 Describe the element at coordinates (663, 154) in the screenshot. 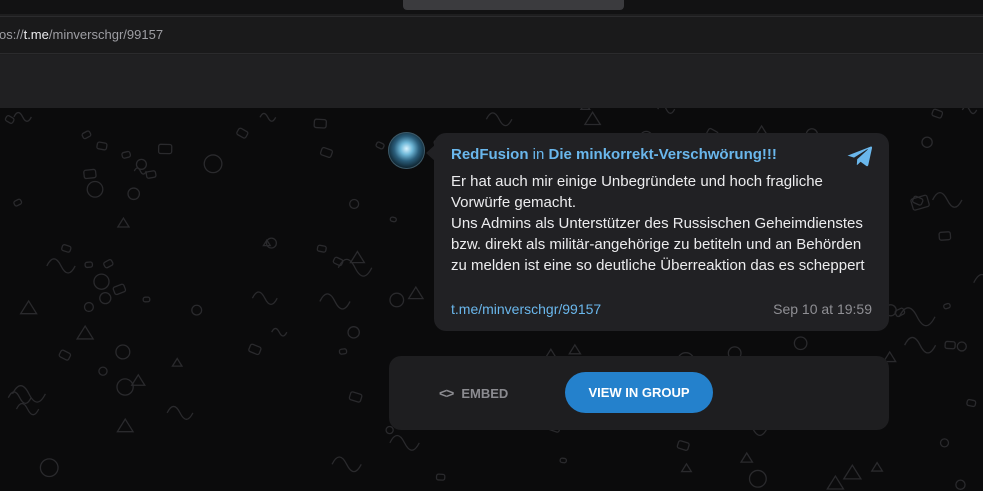

I see `group-name: Die minkorrekt-Verschwörung!!!` at that location.